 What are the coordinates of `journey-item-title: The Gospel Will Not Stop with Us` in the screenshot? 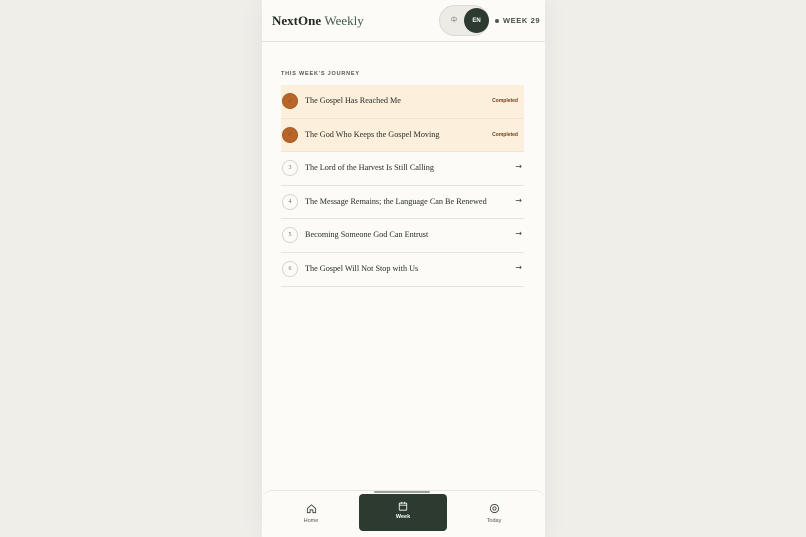 It's located at (362, 268).